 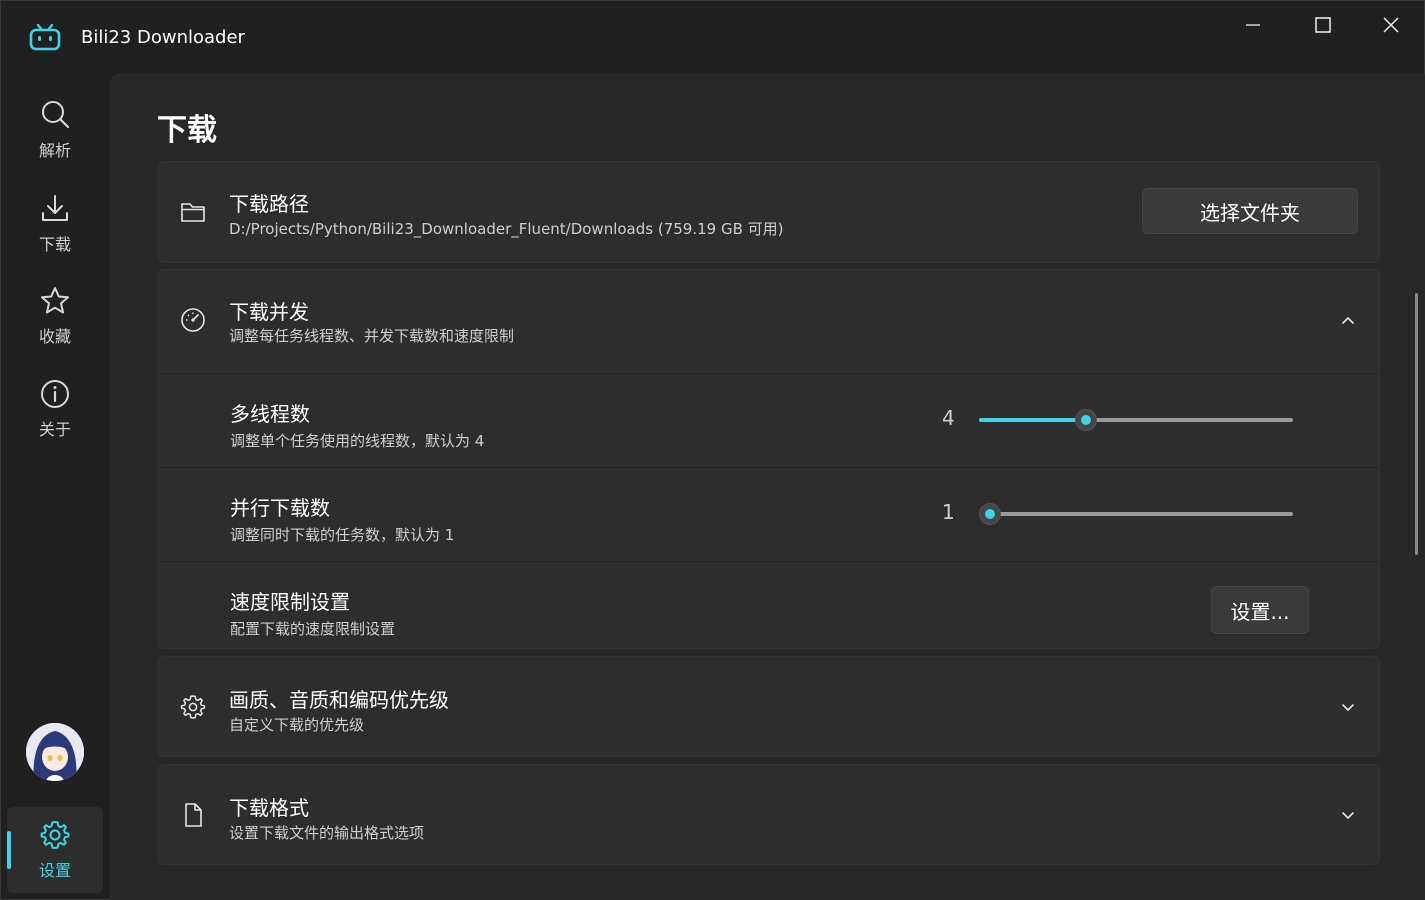 I want to click on threads-slider, so click(x=1136, y=420).